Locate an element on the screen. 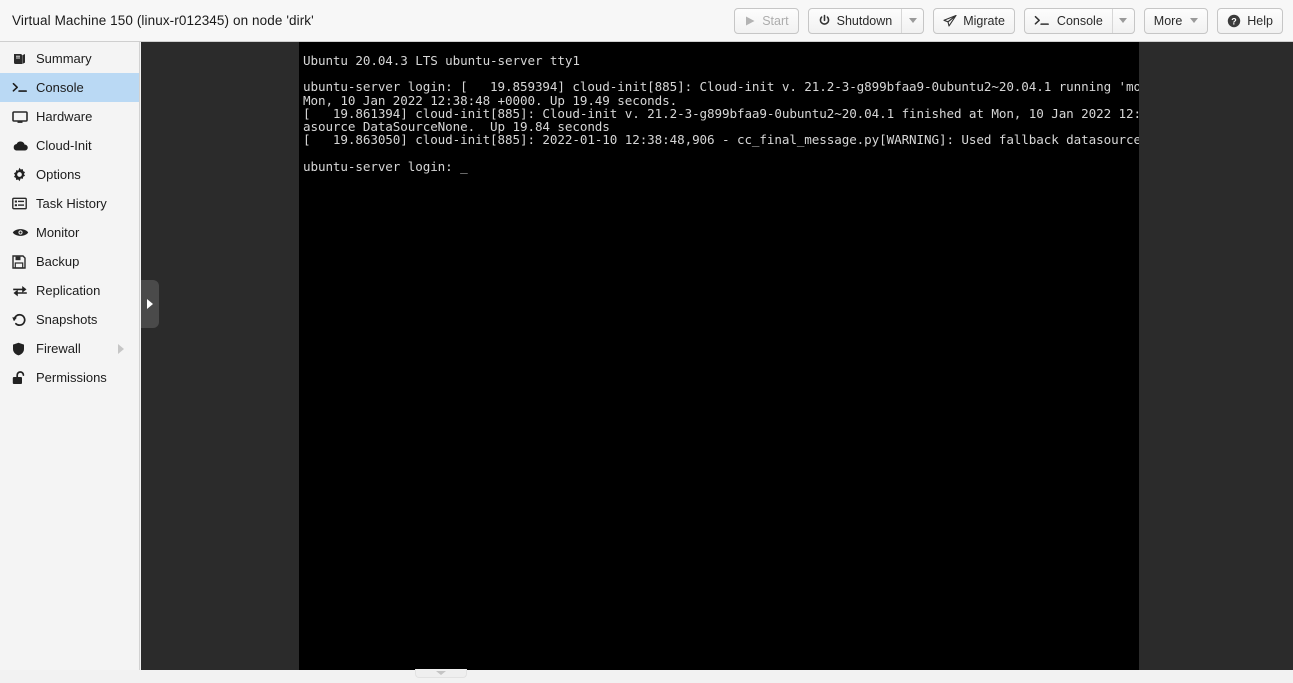 This screenshot has height=683, width=1293. eye-icon is located at coordinates (21, 232).